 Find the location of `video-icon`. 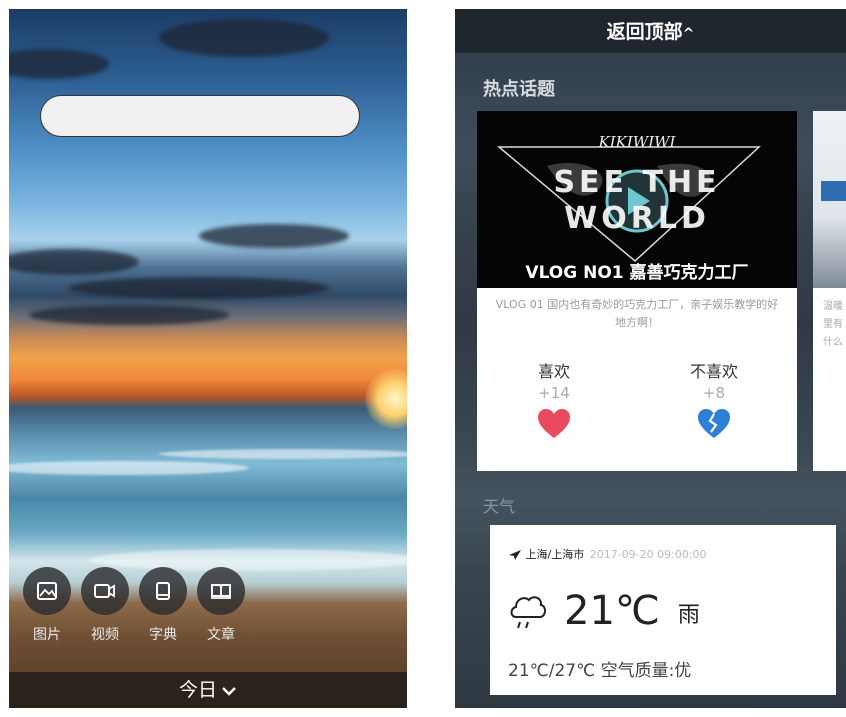

video-icon is located at coordinates (105, 591).